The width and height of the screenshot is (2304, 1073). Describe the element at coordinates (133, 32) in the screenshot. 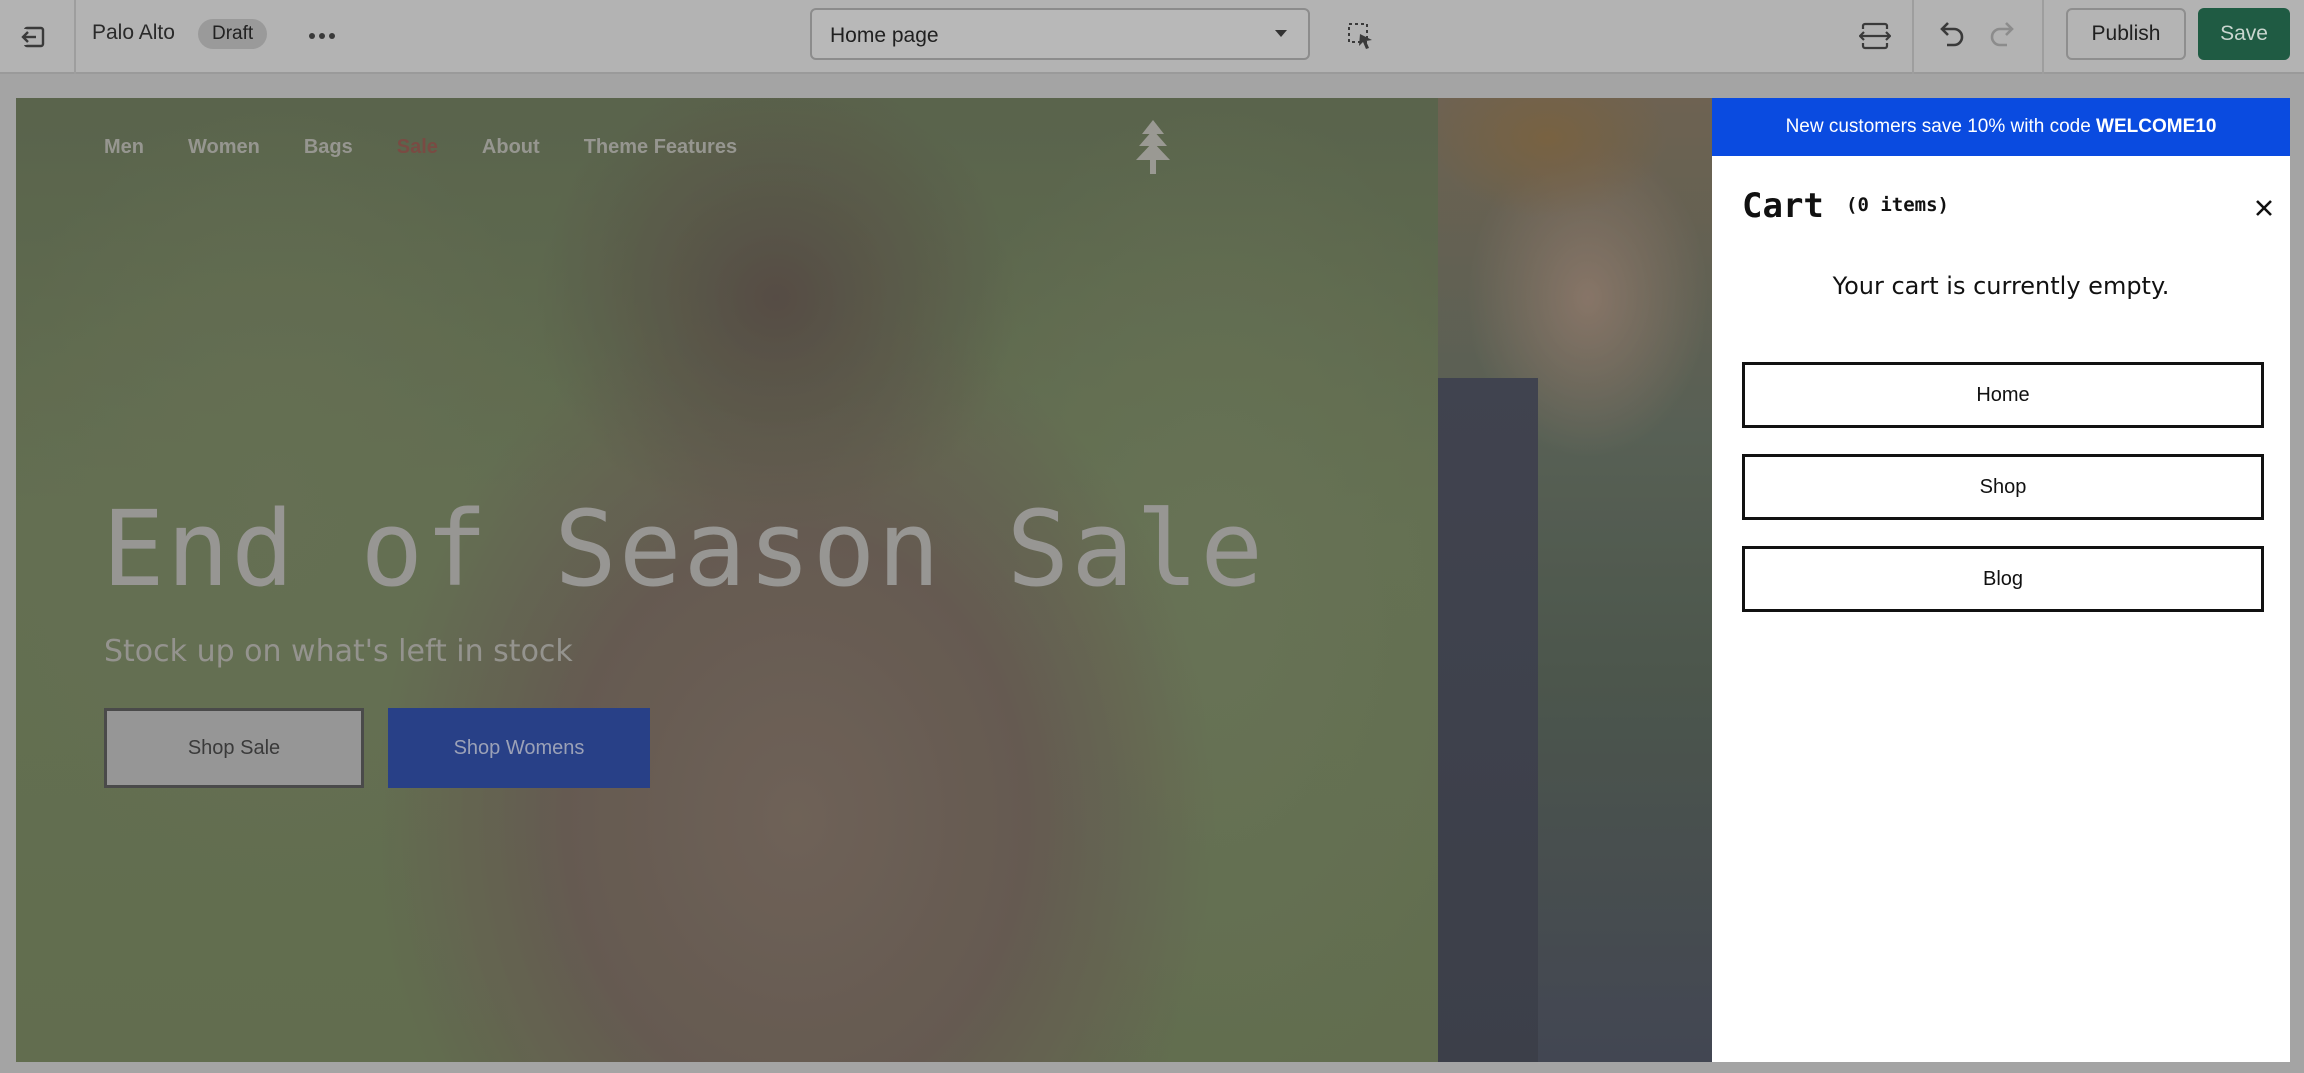

I see `store-name: Palo Alto` at that location.